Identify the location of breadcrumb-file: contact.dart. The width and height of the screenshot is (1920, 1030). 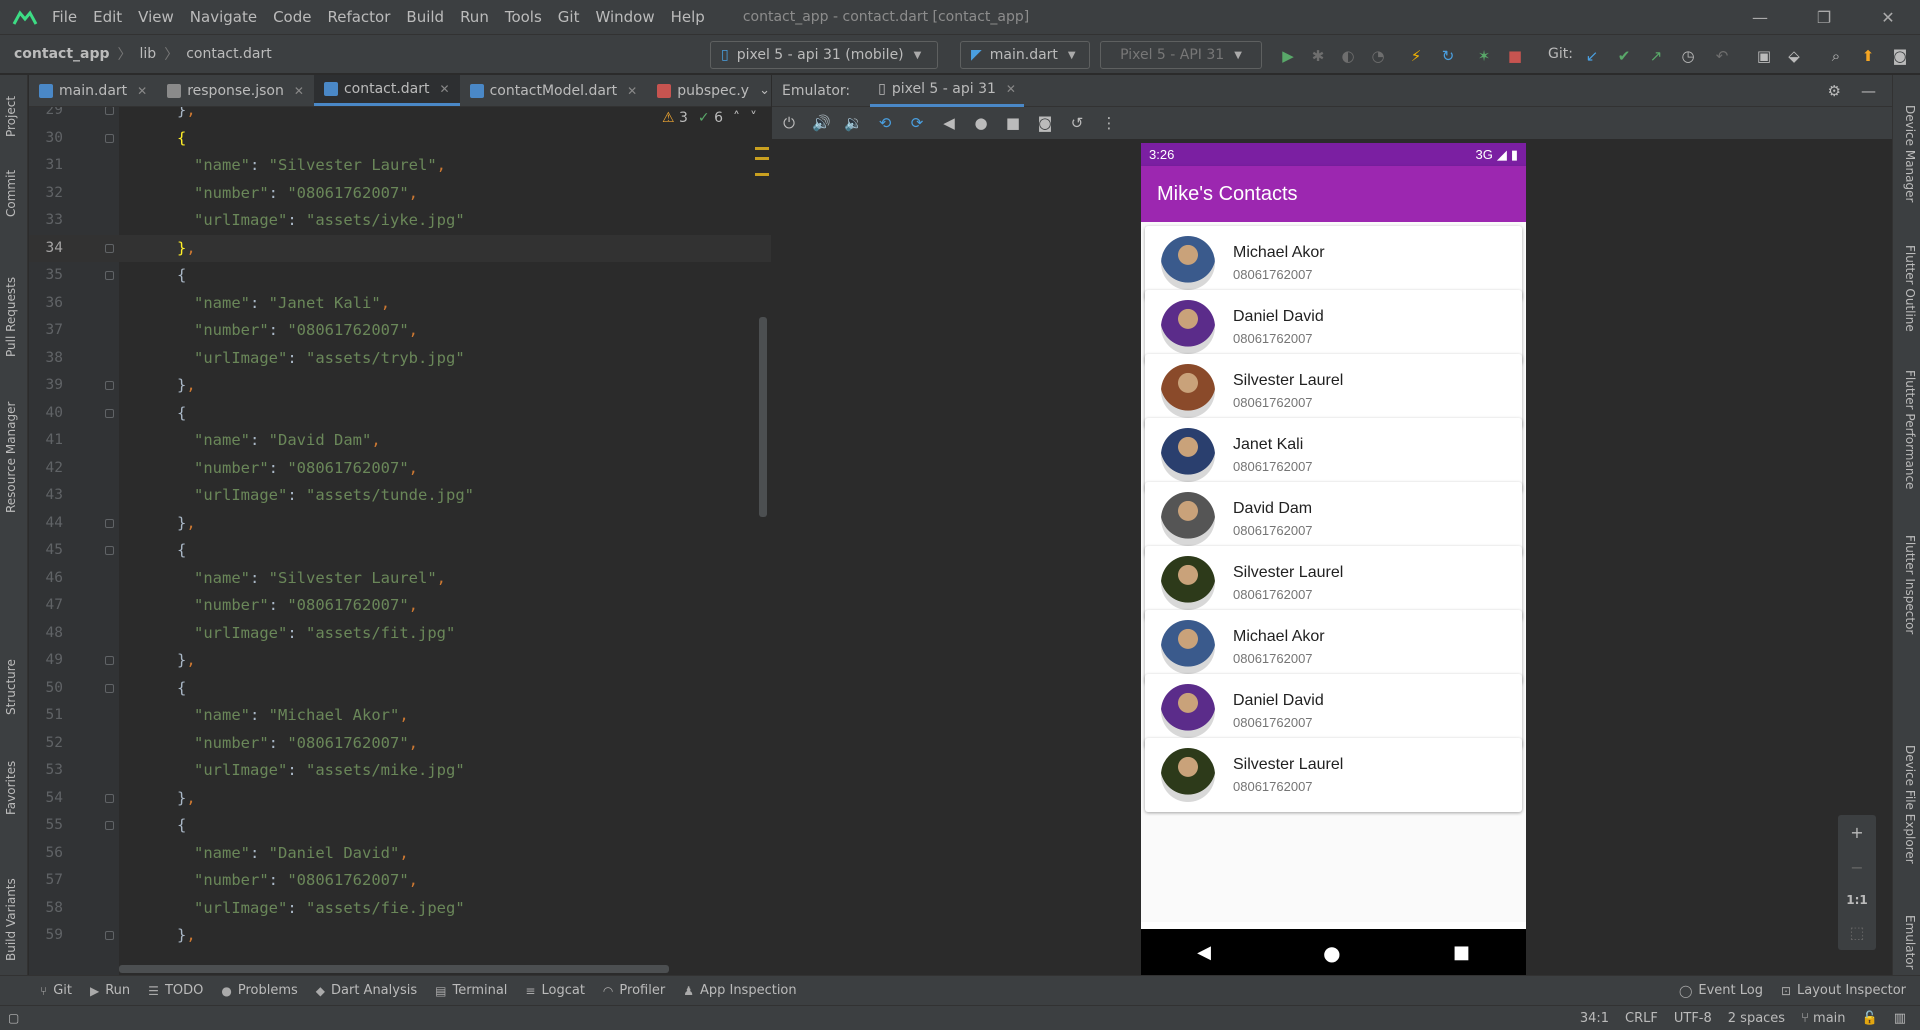
(229, 54).